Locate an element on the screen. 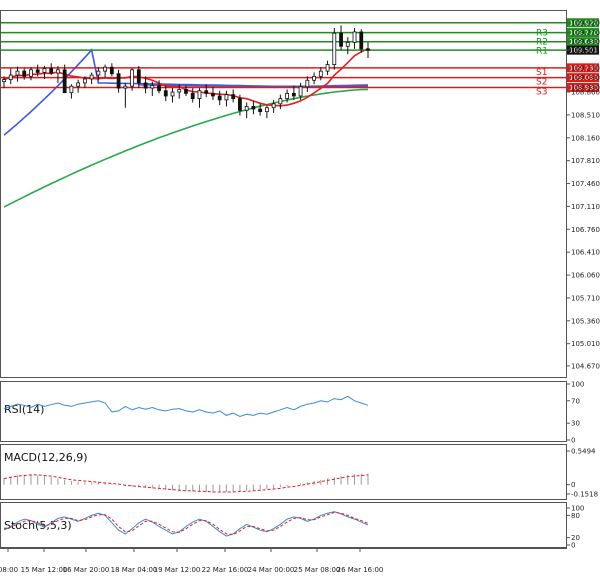 Image resolution: width=600 pixels, height=581 pixels. stoch-g-tick-label: 0 is located at coordinates (573, 546).